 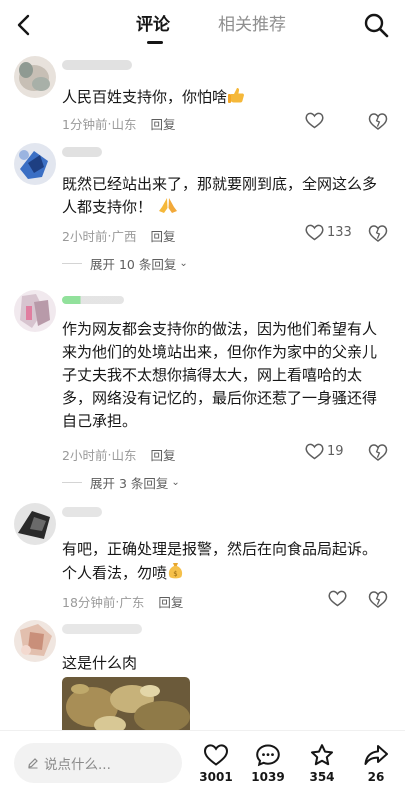 What do you see at coordinates (25, 25) in the screenshot?
I see `back-arrow-icon` at bounding box center [25, 25].